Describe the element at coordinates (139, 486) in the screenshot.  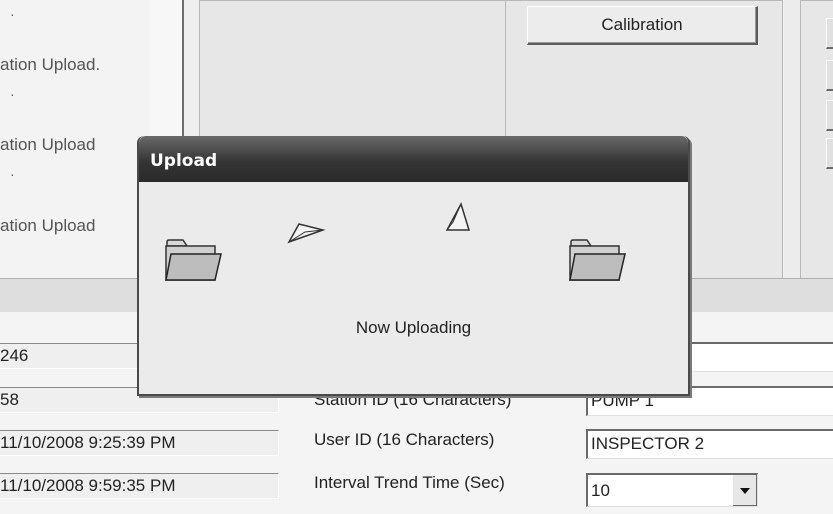
I see `last-date-field: 11/10/2008 9:59:35 PM` at that location.